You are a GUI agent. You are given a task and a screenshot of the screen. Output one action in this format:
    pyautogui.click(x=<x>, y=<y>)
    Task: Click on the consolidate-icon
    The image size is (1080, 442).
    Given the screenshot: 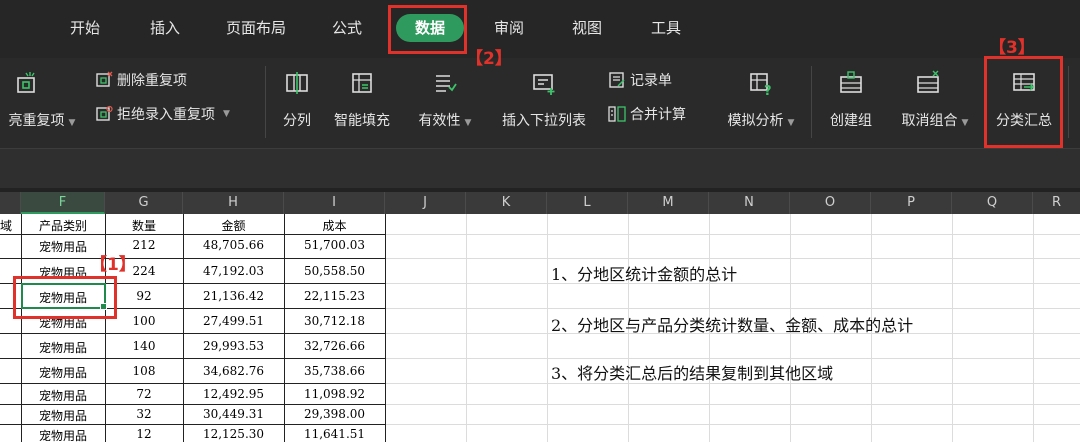 What is the action you would take?
    pyautogui.click(x=617, y=114)
    